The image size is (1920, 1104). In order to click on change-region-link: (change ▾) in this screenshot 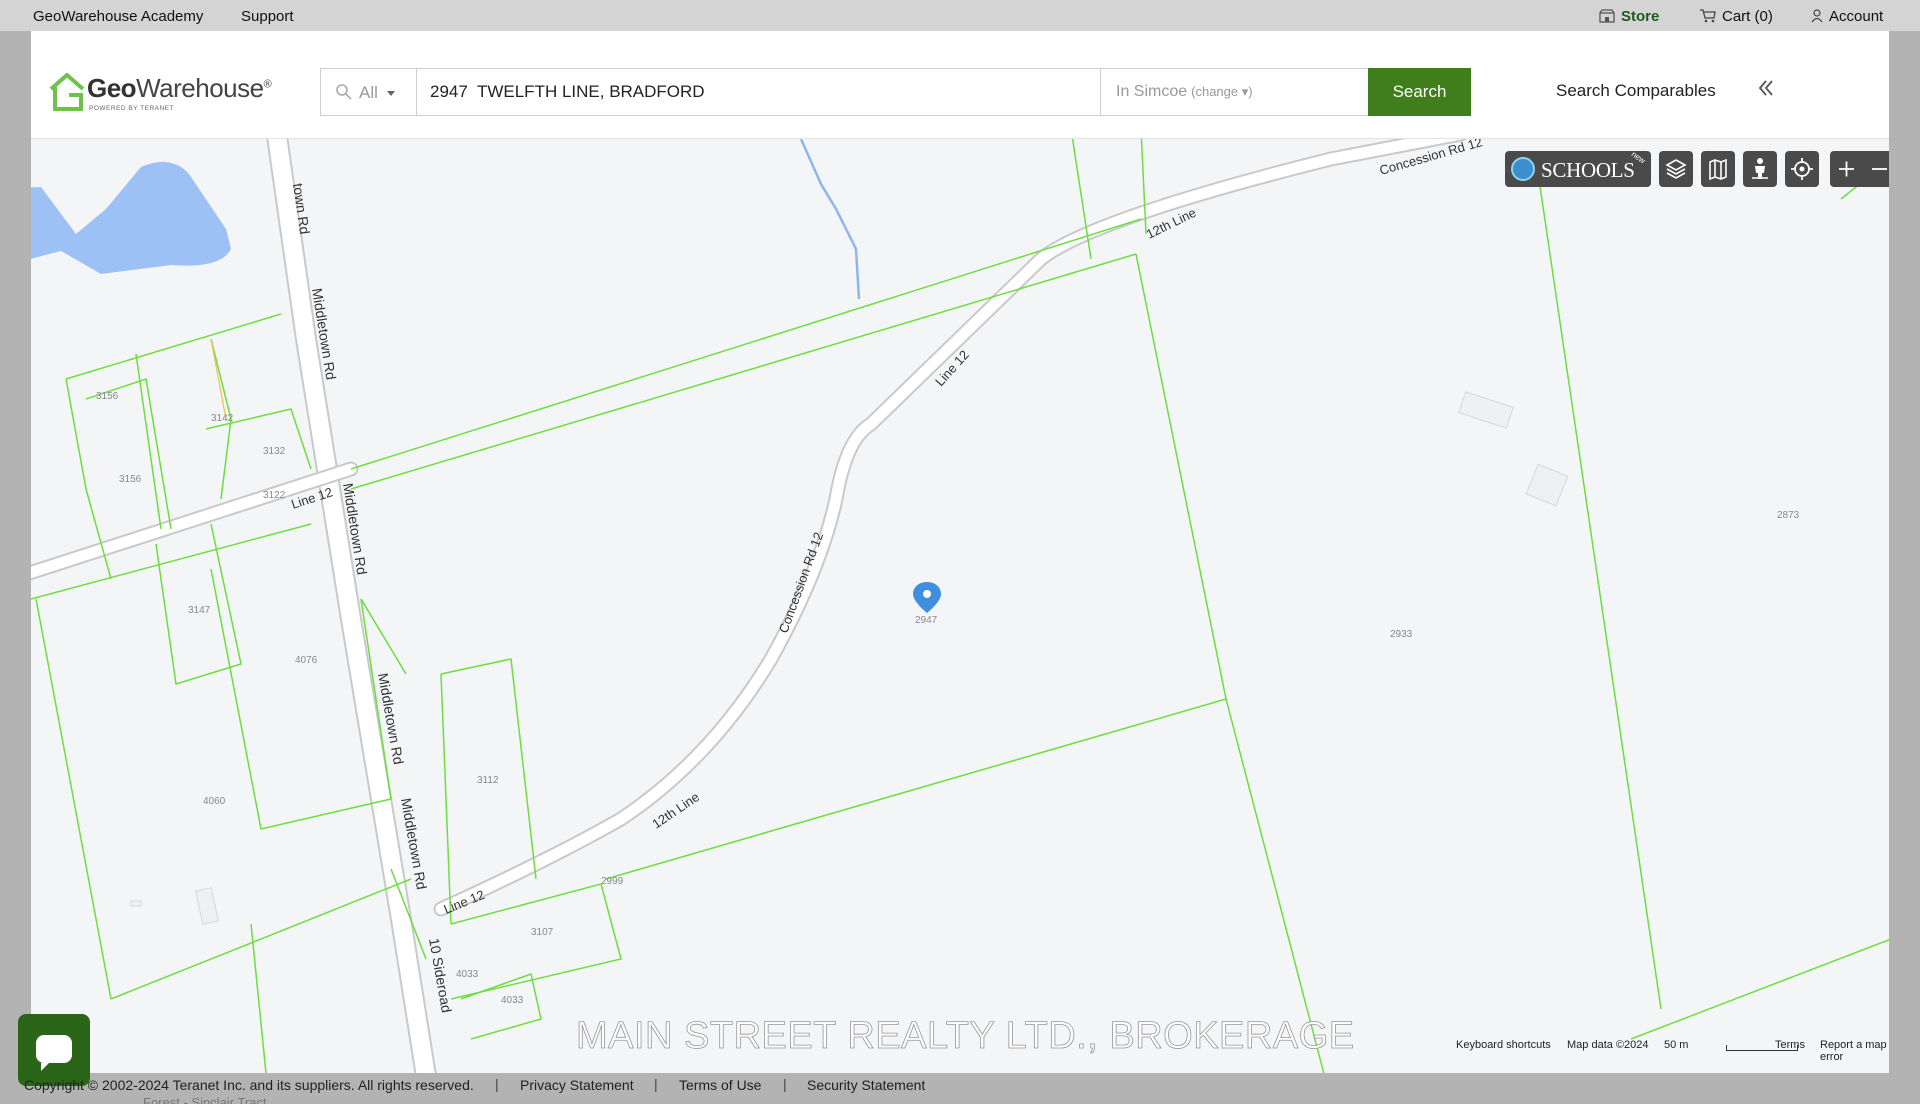, I will do `click(1221, 91)`.